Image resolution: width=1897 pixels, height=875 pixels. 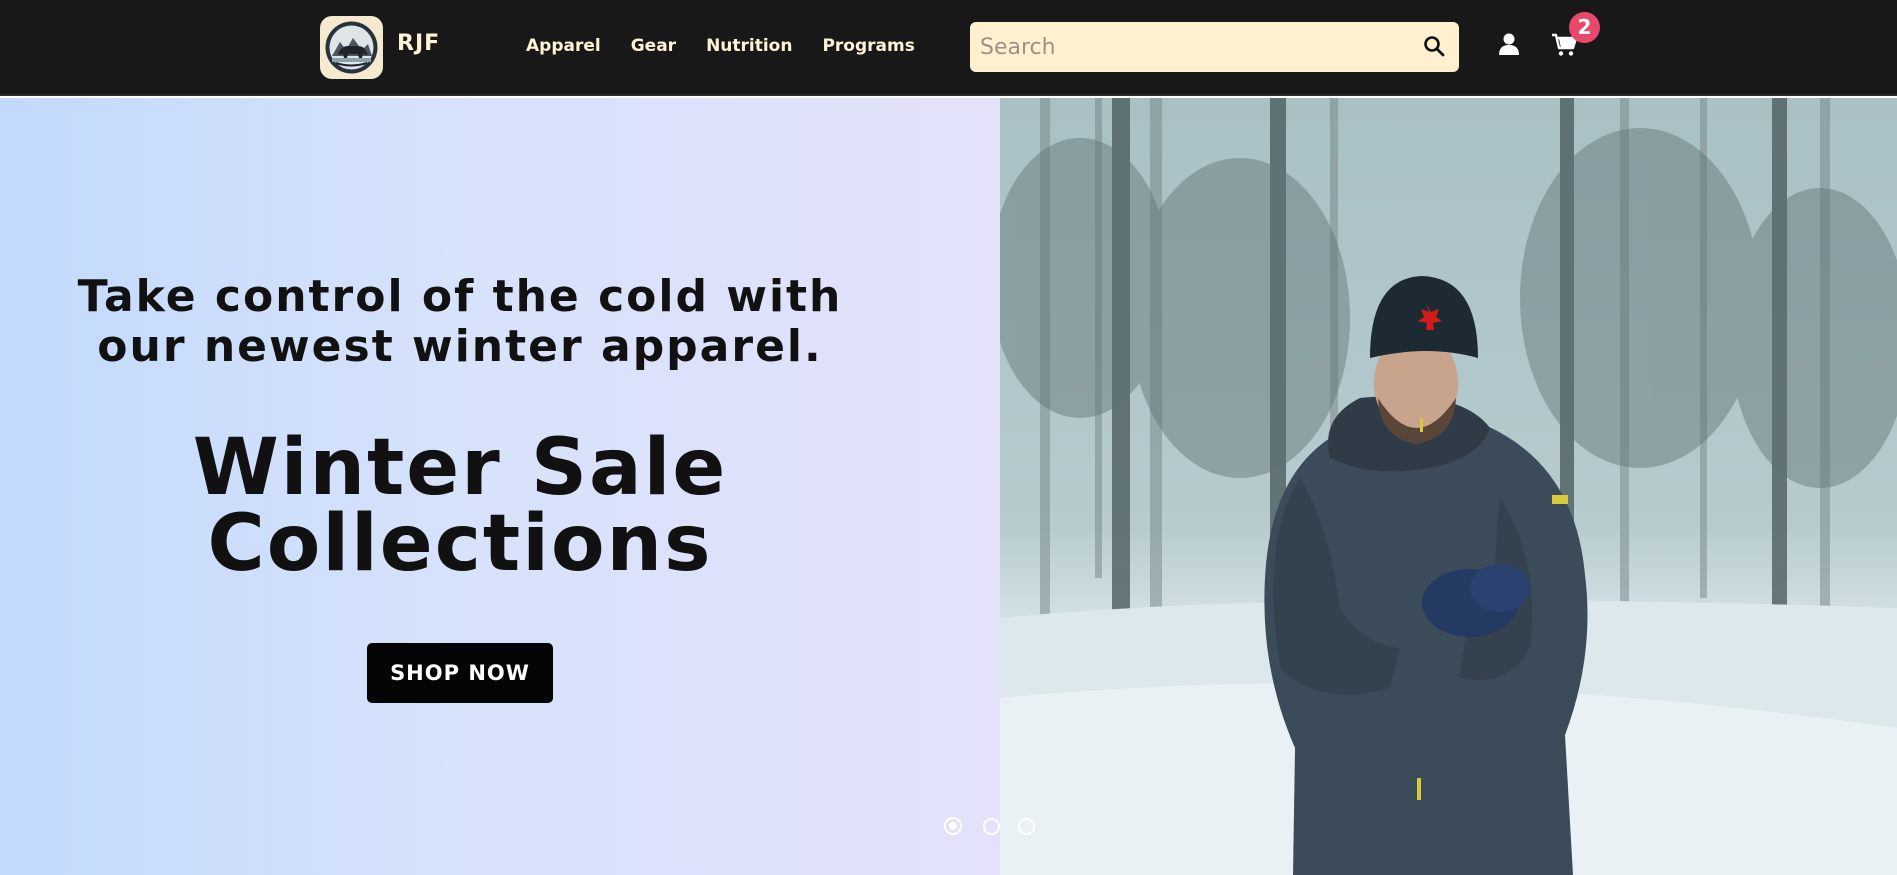 What do you see at coordinates (563, 46) in the screenshot?
I see `nav-link-apparel: Apparel` at bounding box center [563, 46].